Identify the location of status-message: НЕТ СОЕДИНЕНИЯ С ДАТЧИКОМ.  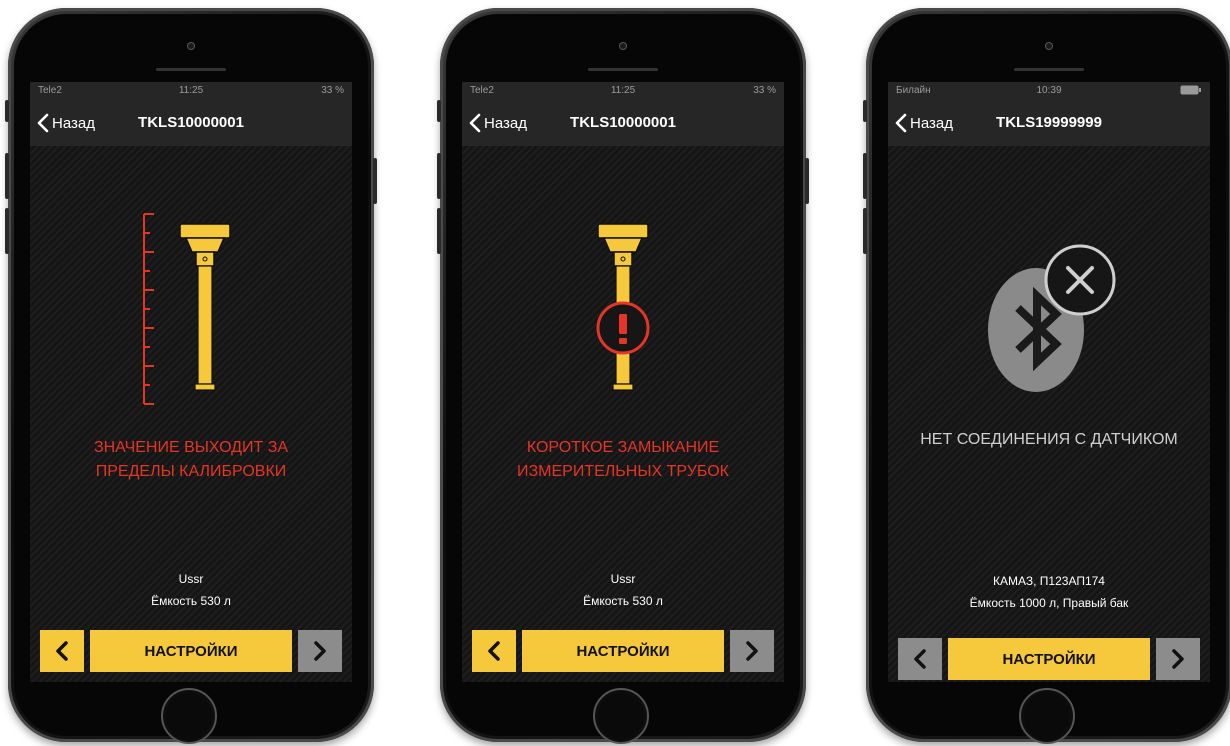
(1049, 440).